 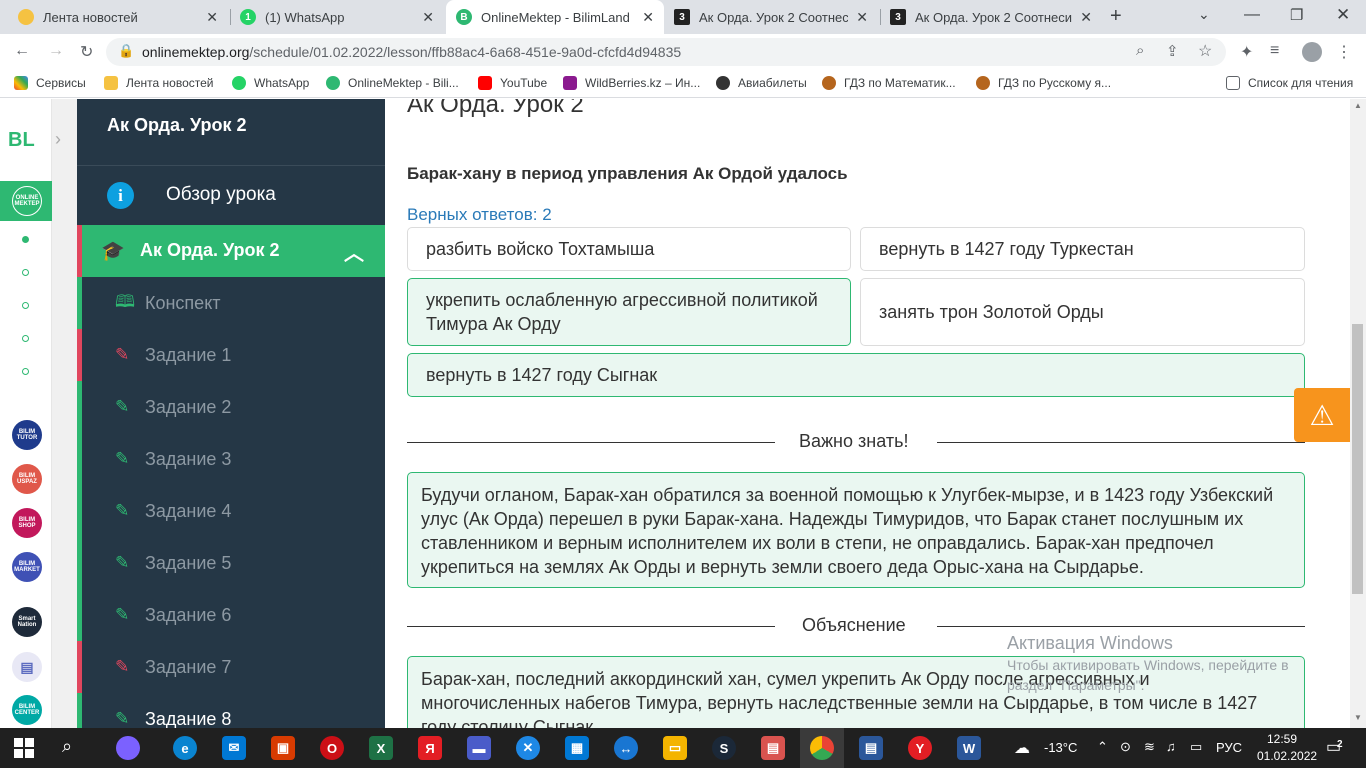 I want to click on sidebar-item-task-6: ✎ Задание 6, so click(x=231, y=615).